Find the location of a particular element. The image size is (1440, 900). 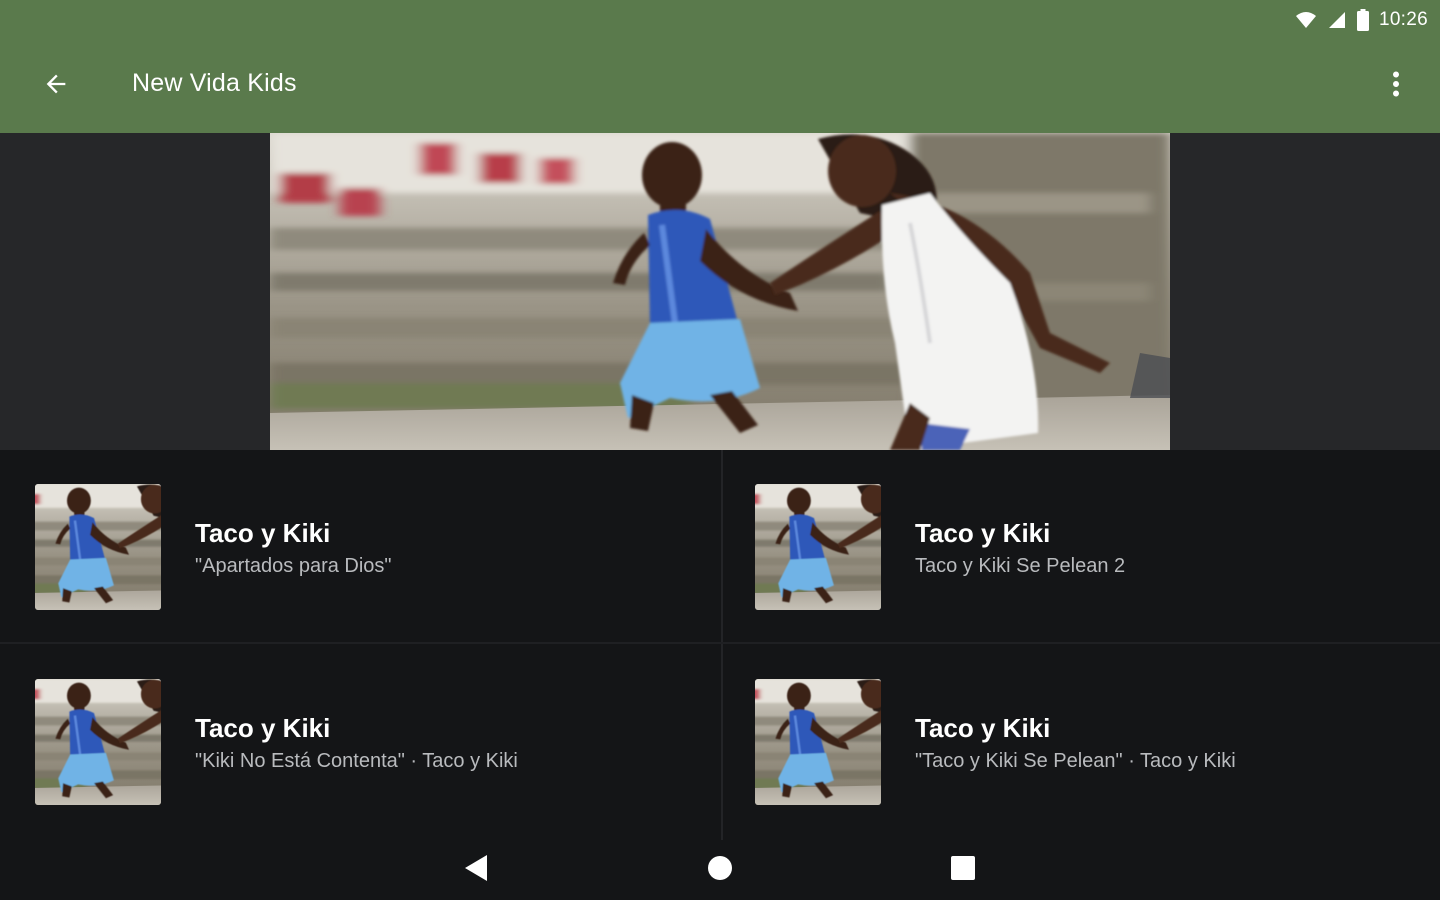

nav-recents-button is located at coordinates (963, 870).